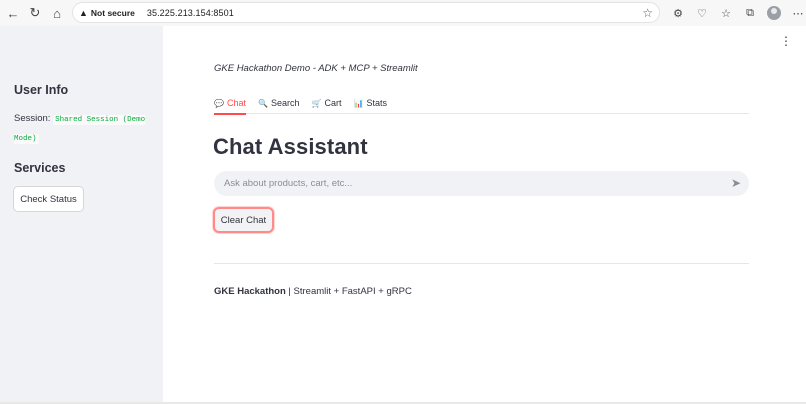  Describe the element at coordinates (647, 13) in the screenshot. I see `favorite-star-icon: ☆` at that location.